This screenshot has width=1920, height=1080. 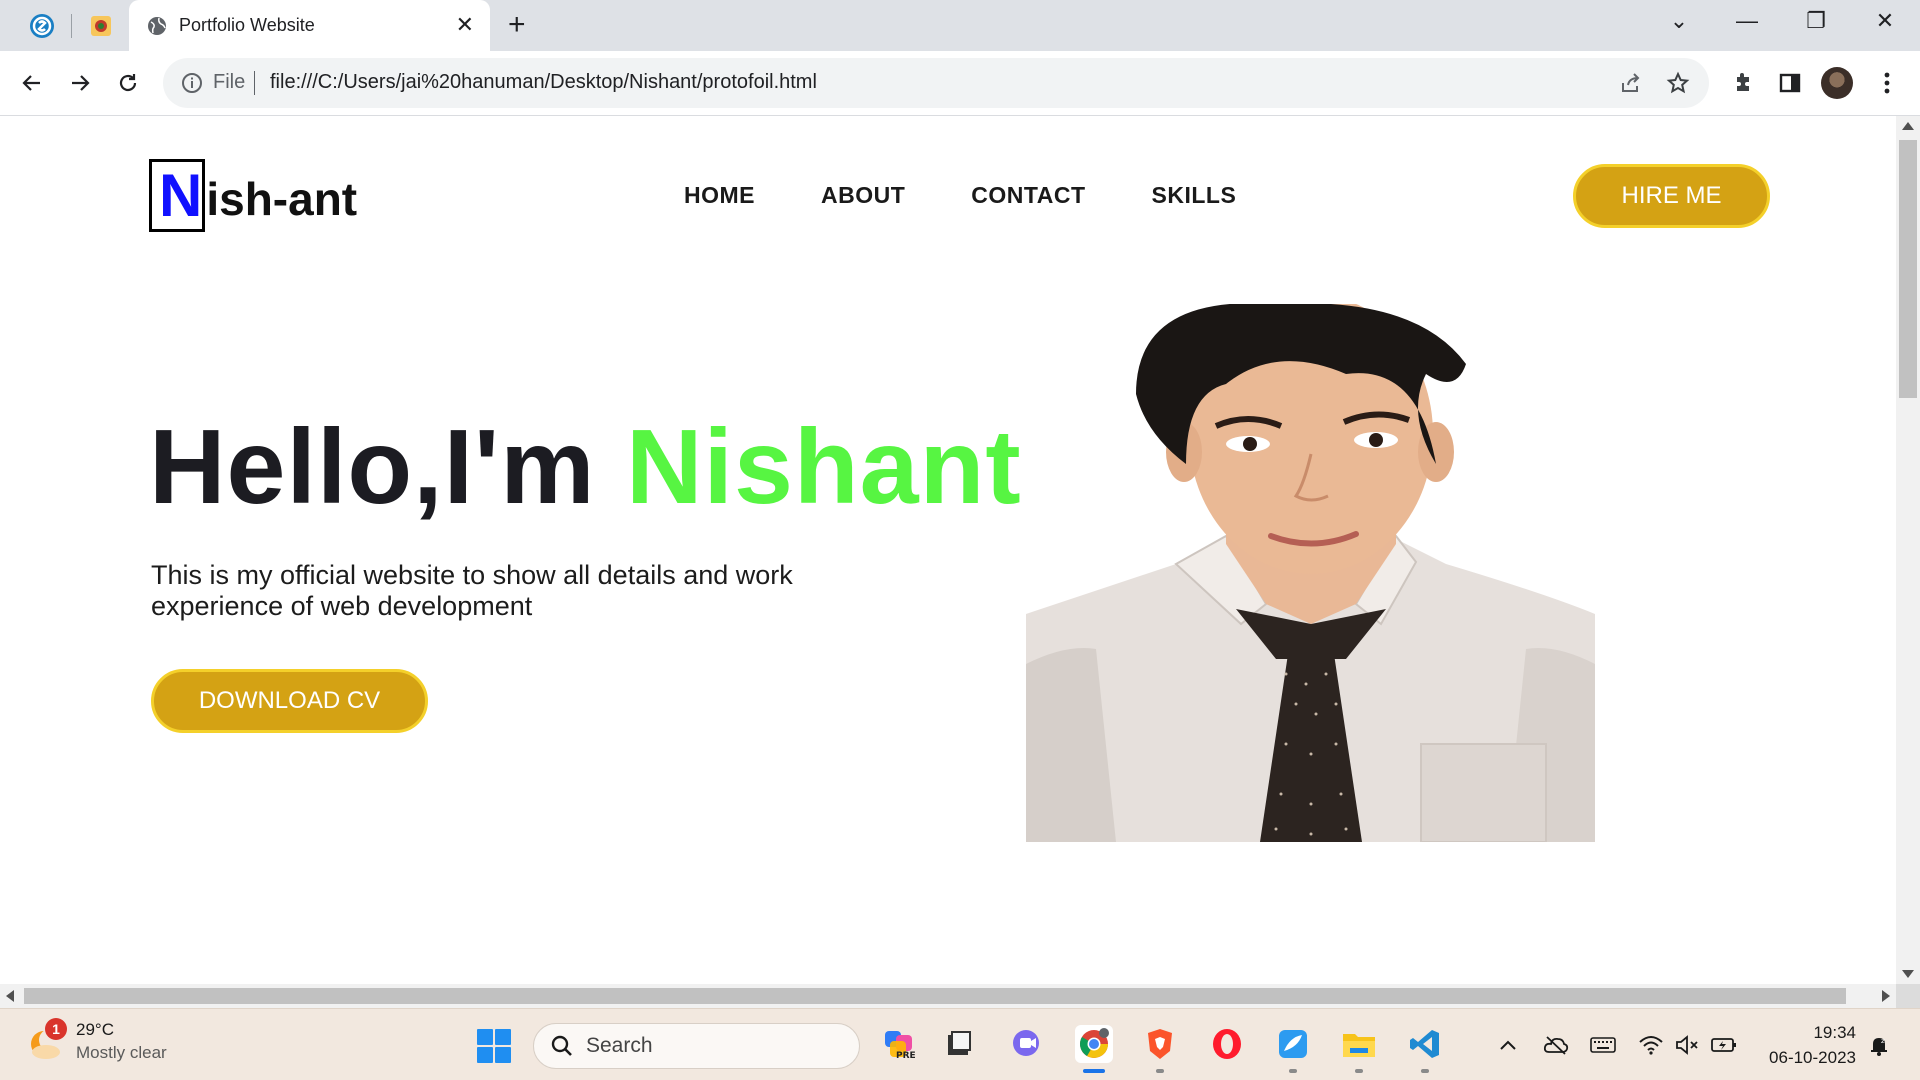 I want to click on weather-badge: 1, so click(x=56, y=1028).